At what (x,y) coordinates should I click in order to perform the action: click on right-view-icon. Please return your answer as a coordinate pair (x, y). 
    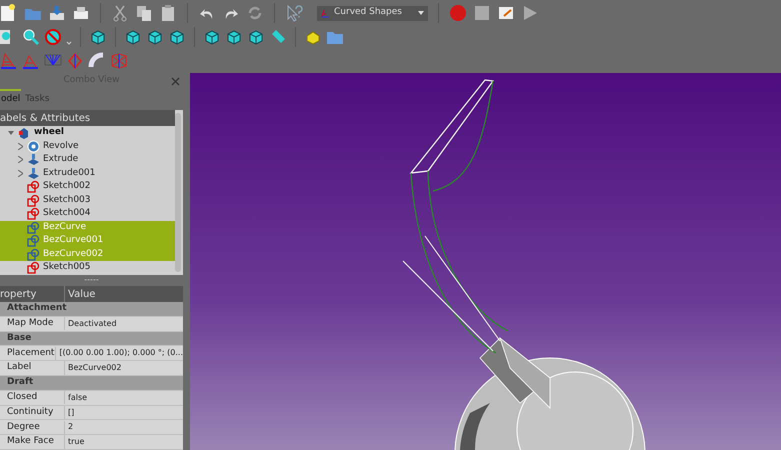
    Looking at the image, I should click on (177, 37).